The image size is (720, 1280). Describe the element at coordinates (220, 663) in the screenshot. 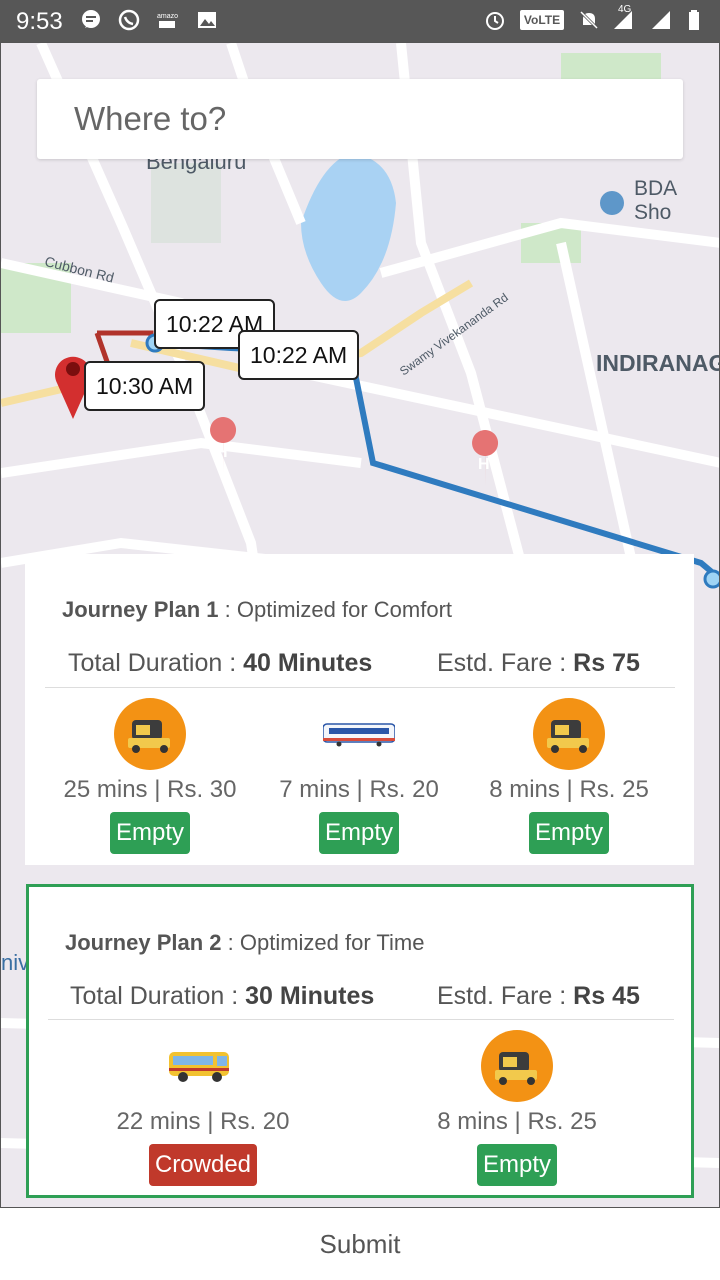

I see `total-duration: Total Duration : 40 Minutes` at that location.